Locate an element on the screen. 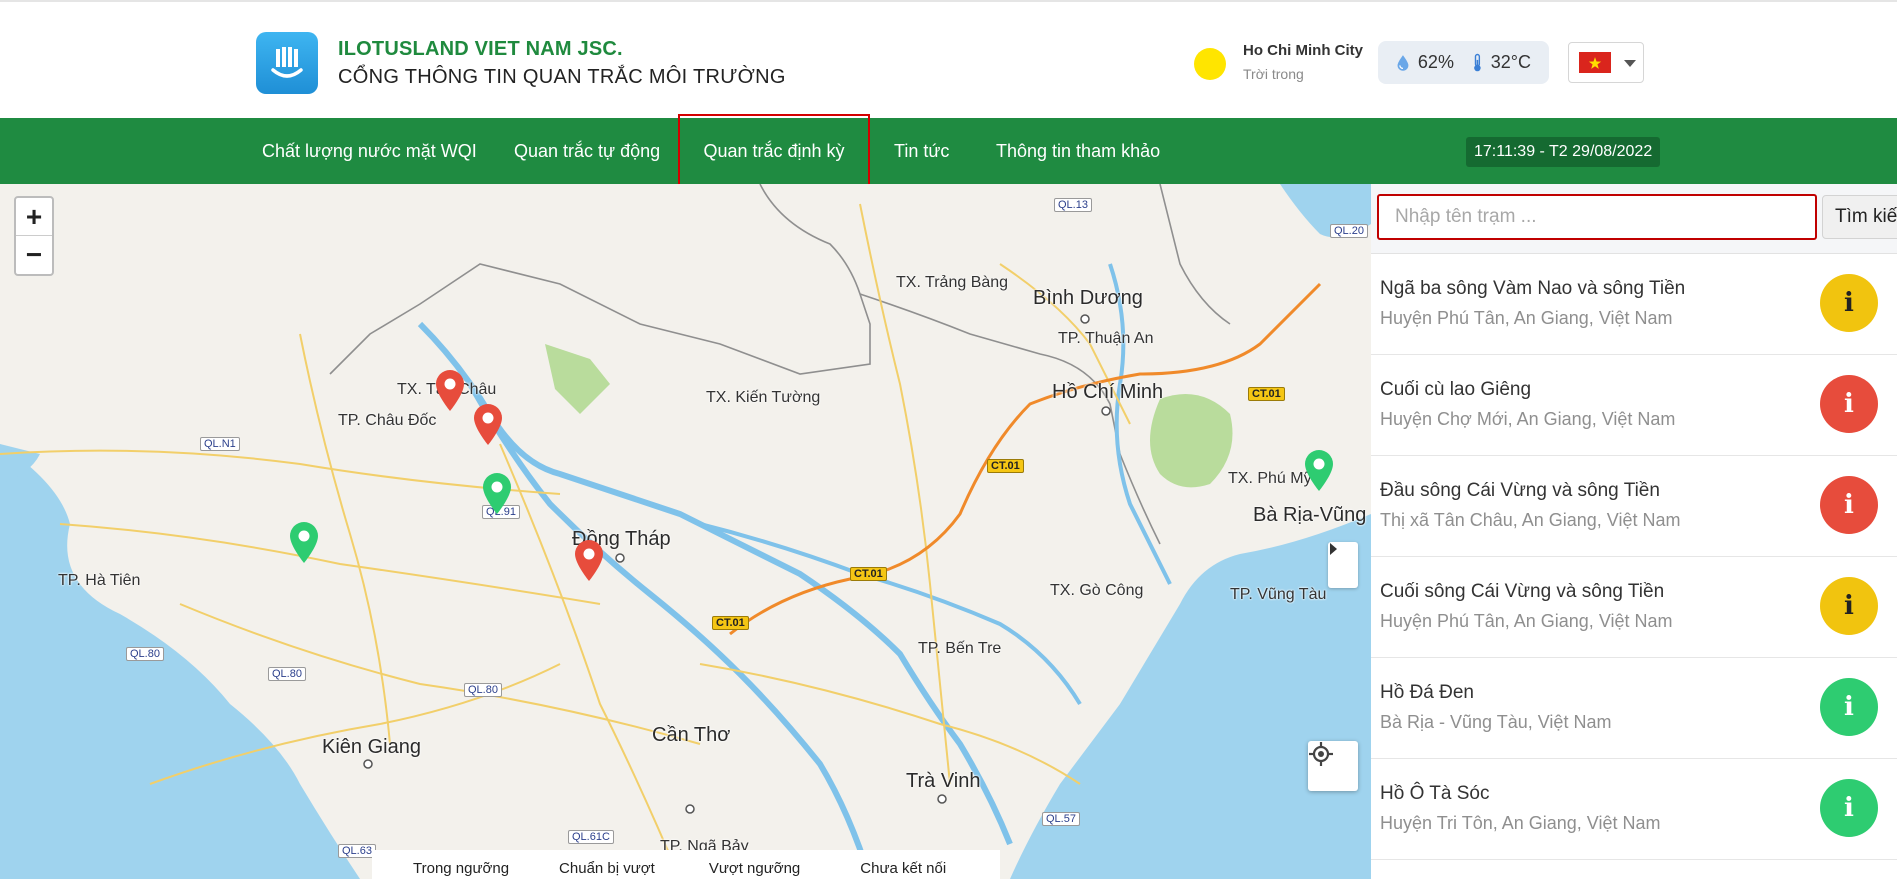 This screenshot has width=1897, height=879. map-label: Bình Dương is located at coordinates (1088, 298).